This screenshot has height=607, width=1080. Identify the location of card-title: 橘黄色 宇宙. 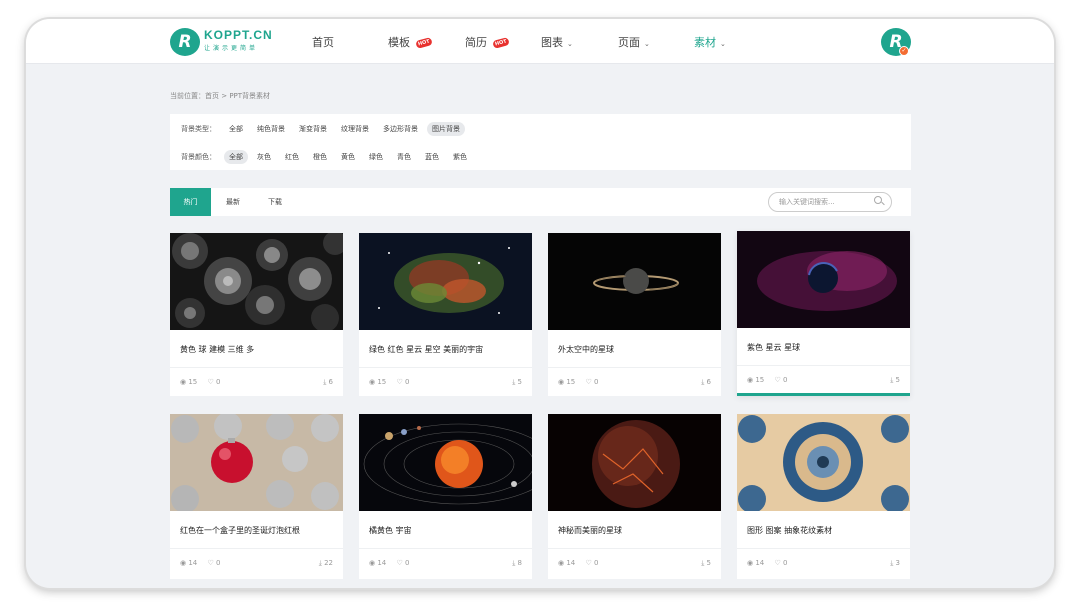
(390, 530).